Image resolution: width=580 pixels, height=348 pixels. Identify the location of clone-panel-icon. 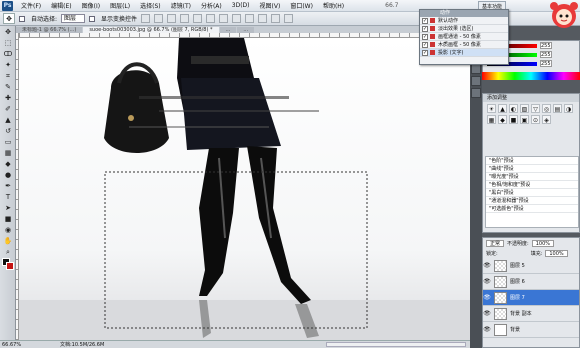
(476, 69).